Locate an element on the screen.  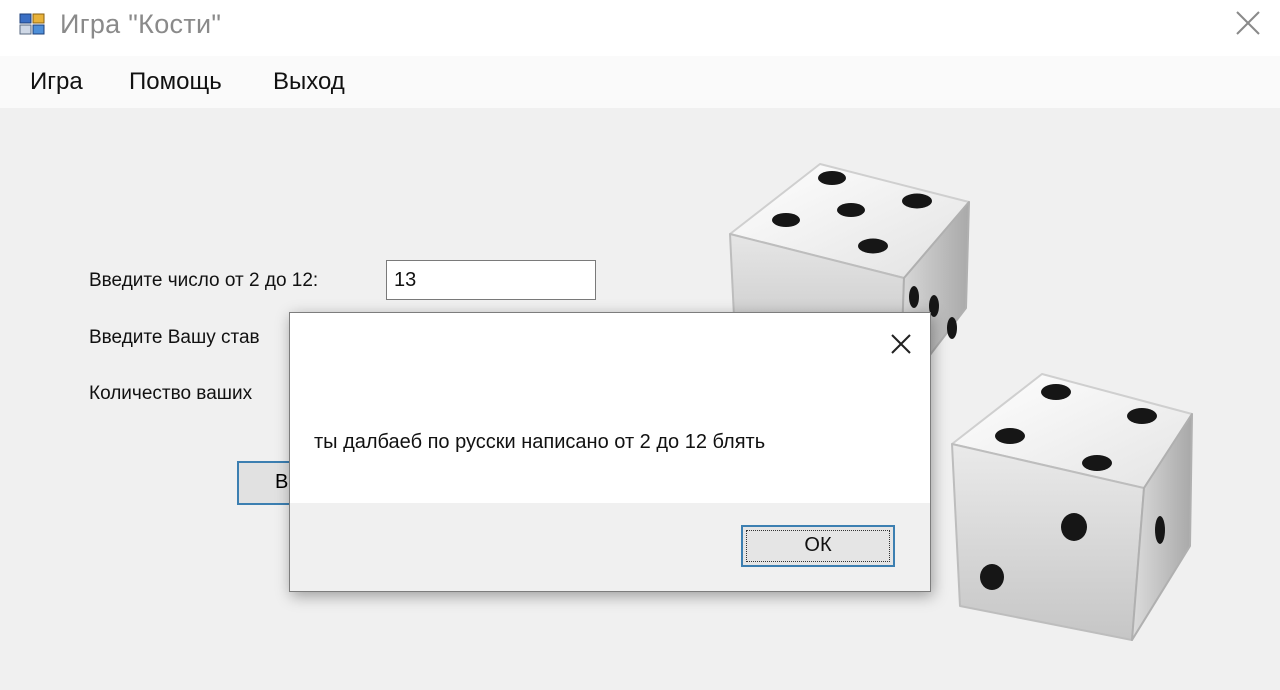
title-bar: Игра "Кости" is located at coordinates (640, 28).